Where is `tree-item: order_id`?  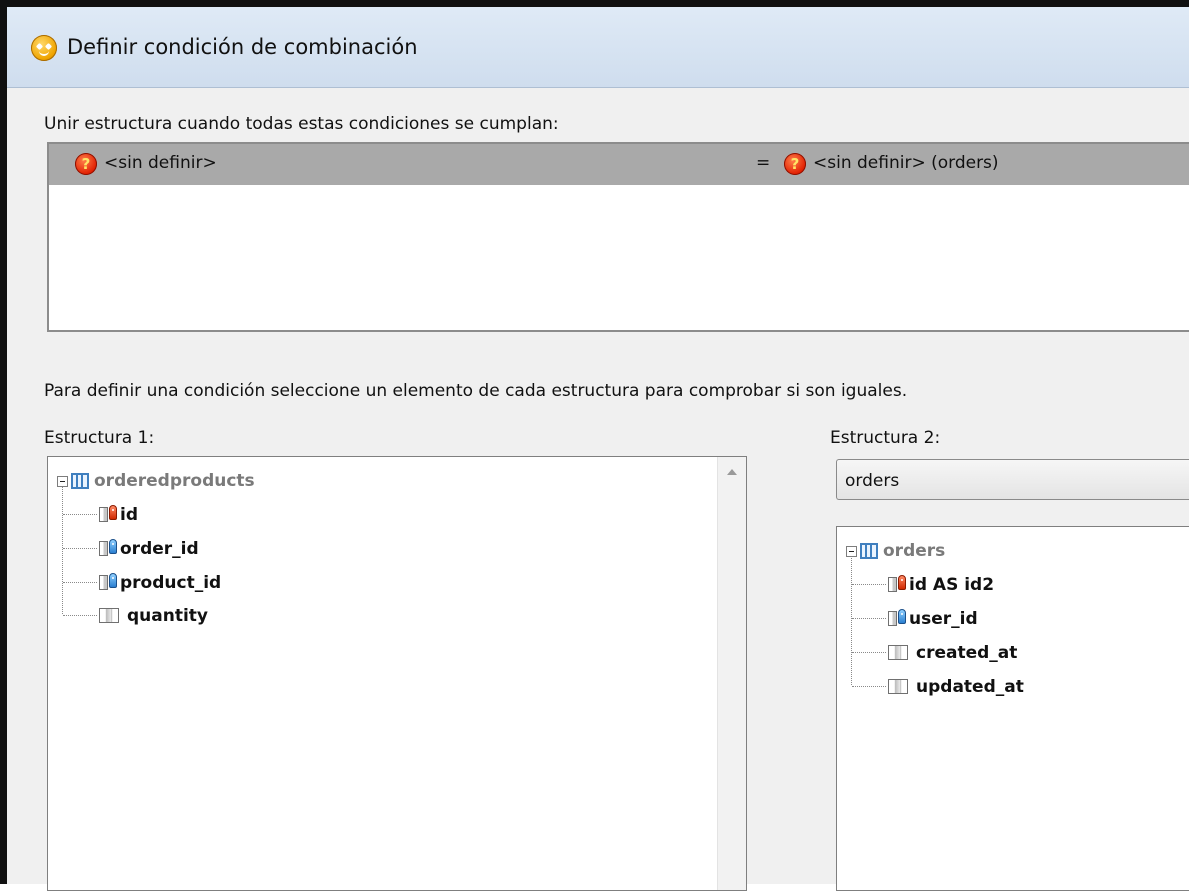 tree-item: order_id is located at coordinates (378, 548).